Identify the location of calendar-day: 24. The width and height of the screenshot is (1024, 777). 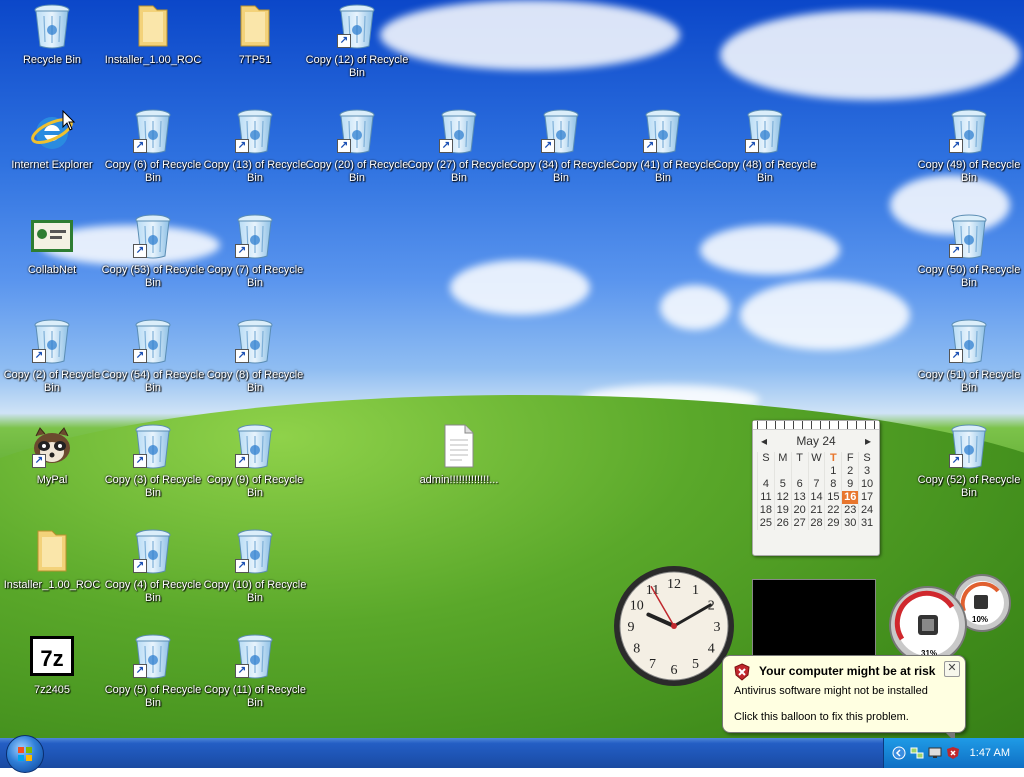
(866, 510).